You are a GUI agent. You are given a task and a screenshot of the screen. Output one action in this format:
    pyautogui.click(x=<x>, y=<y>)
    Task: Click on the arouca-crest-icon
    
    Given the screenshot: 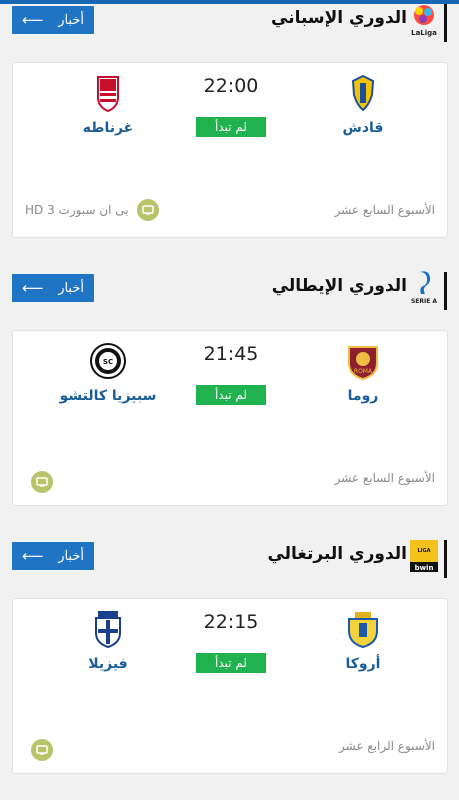 What is the action you would take?
    pyautogui.click(x=363, y=630)
    